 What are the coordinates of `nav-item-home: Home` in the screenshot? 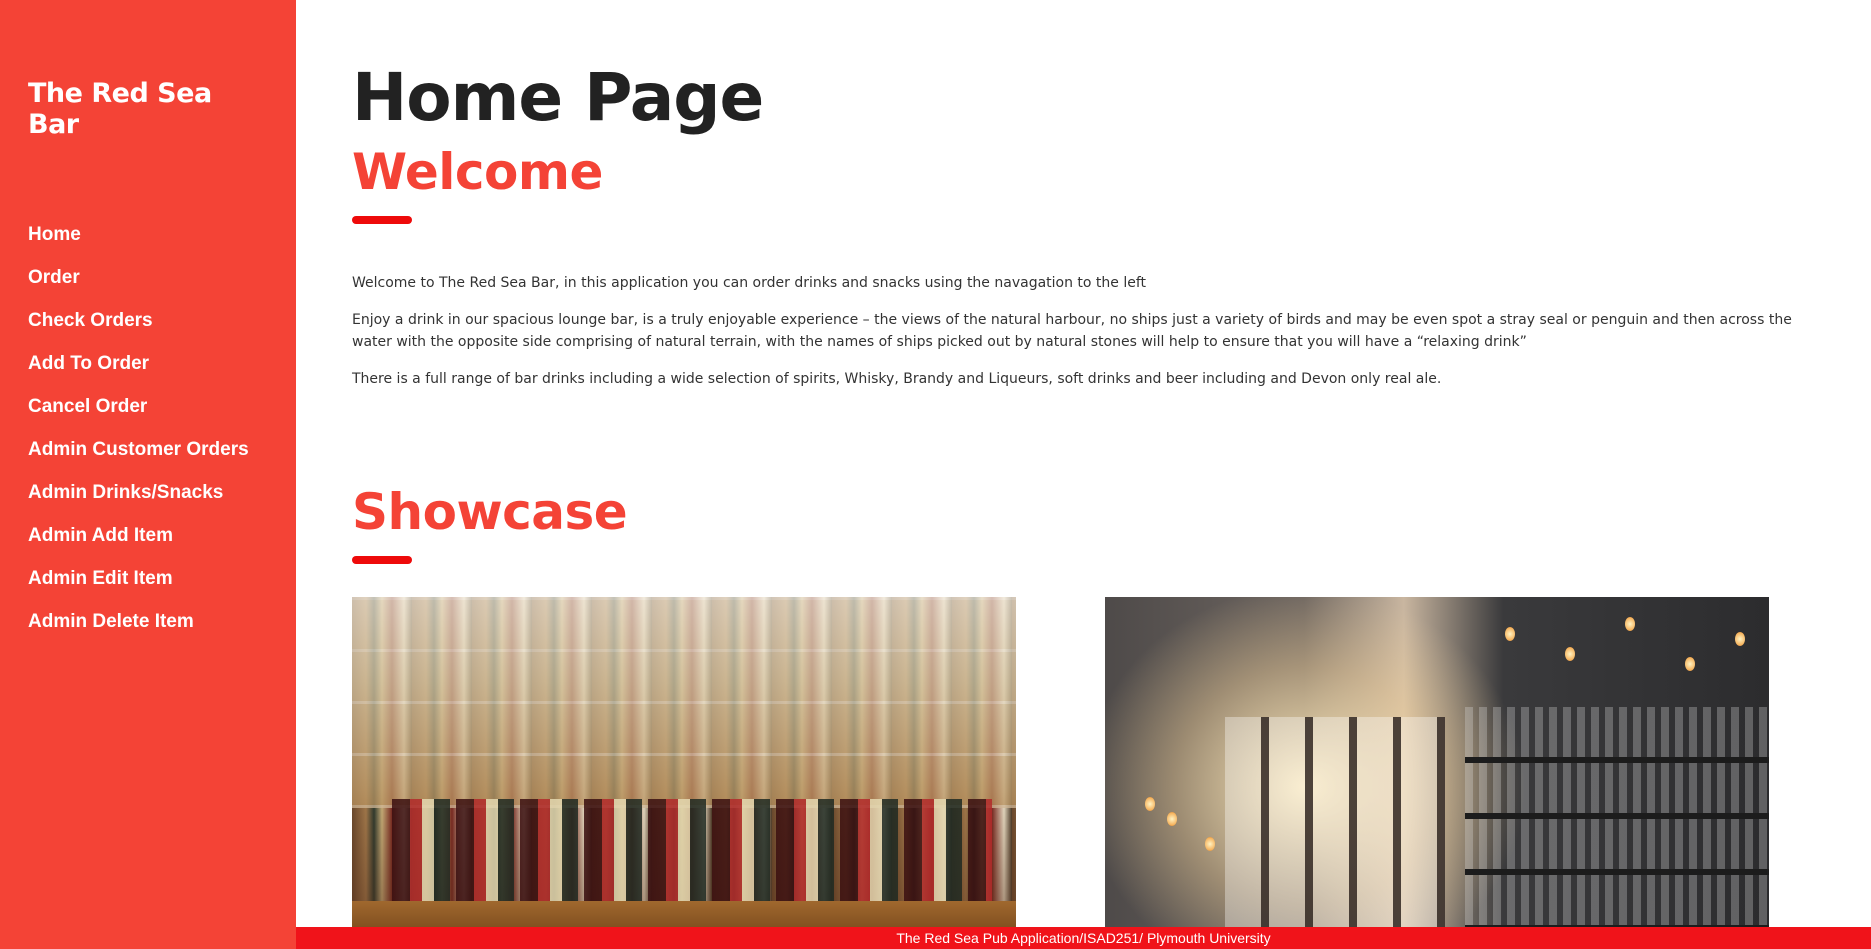 It's located at (138, 243).